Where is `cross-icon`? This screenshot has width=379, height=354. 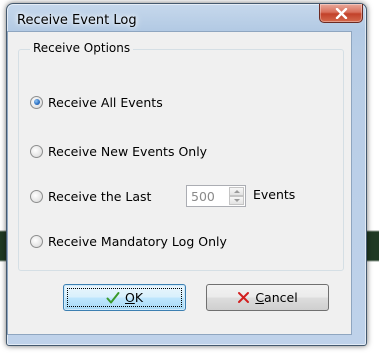
cross-icon is located at coordinates (243, 297).